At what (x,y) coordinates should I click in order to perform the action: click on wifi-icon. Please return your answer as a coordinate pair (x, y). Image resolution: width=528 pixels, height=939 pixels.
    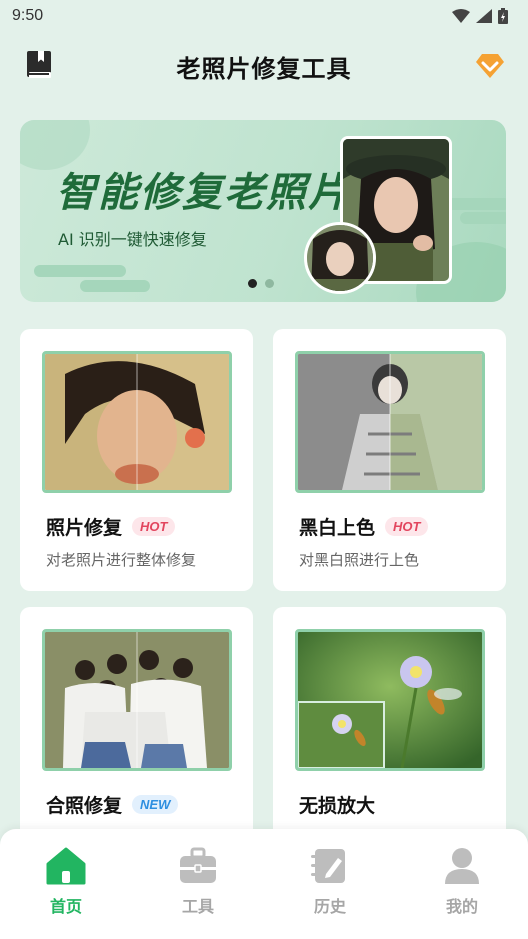
    Looking at the image, I should click on (461, 16).